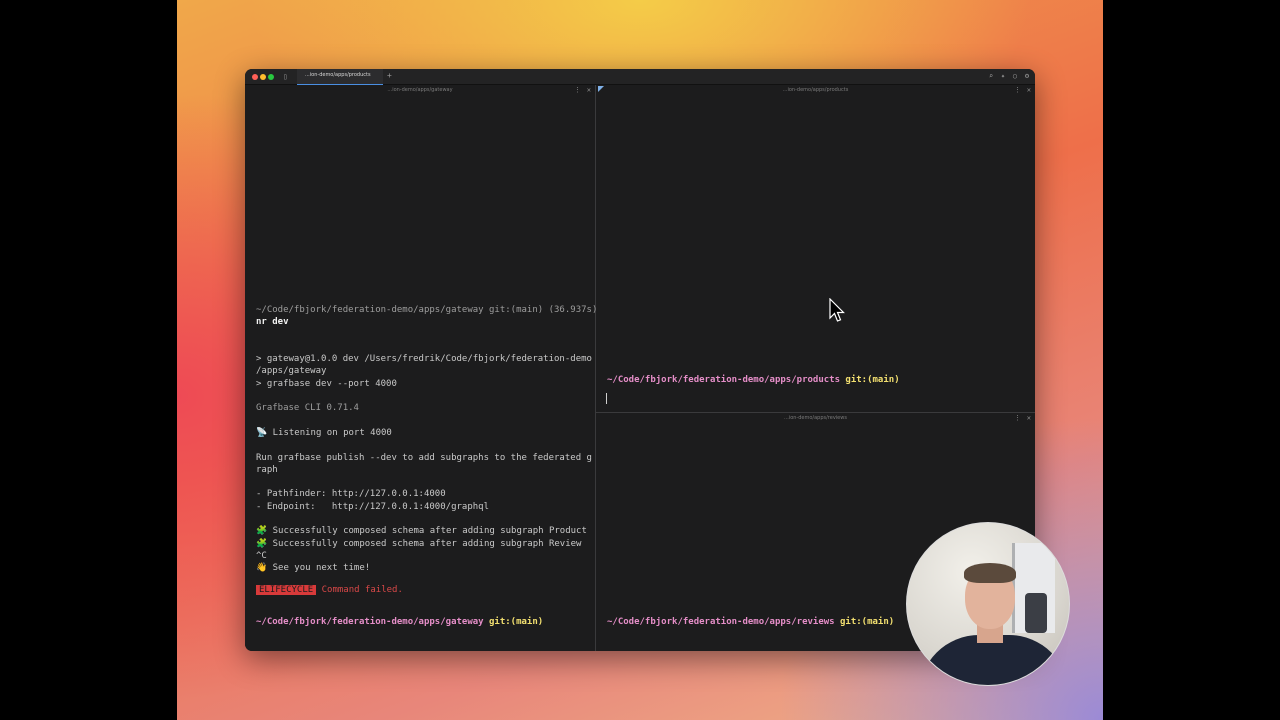  Describe the element at coordinates (815, 90) in the screenshot. I see `pane-title: ...ion-demo/apps/products` at that location.